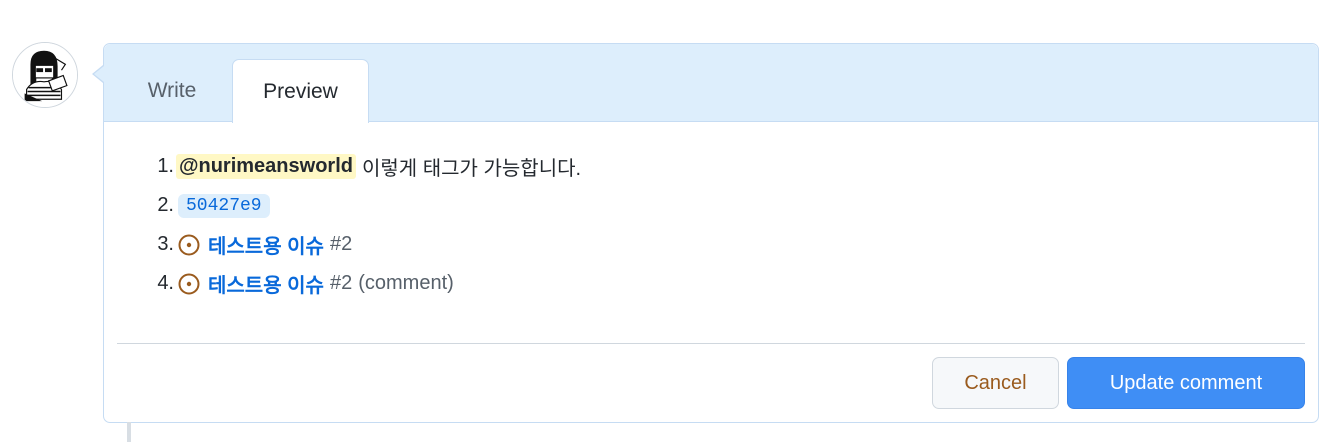  Describe the element at coordinates (165, 205) in the screenshot. I see `list-number: 2.` at that location.